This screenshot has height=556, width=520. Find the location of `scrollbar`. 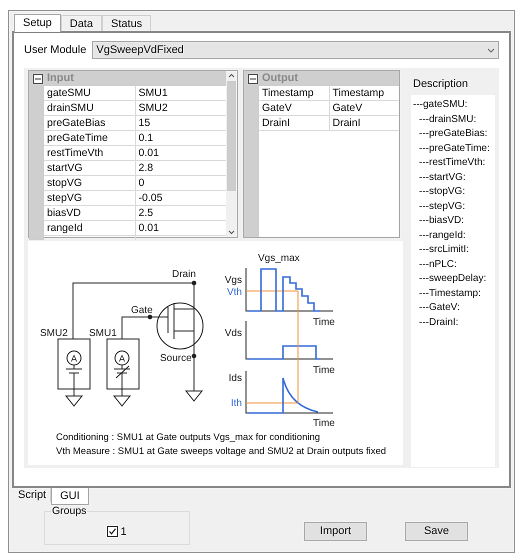

scrollbar is located at coordinates (231, 154).